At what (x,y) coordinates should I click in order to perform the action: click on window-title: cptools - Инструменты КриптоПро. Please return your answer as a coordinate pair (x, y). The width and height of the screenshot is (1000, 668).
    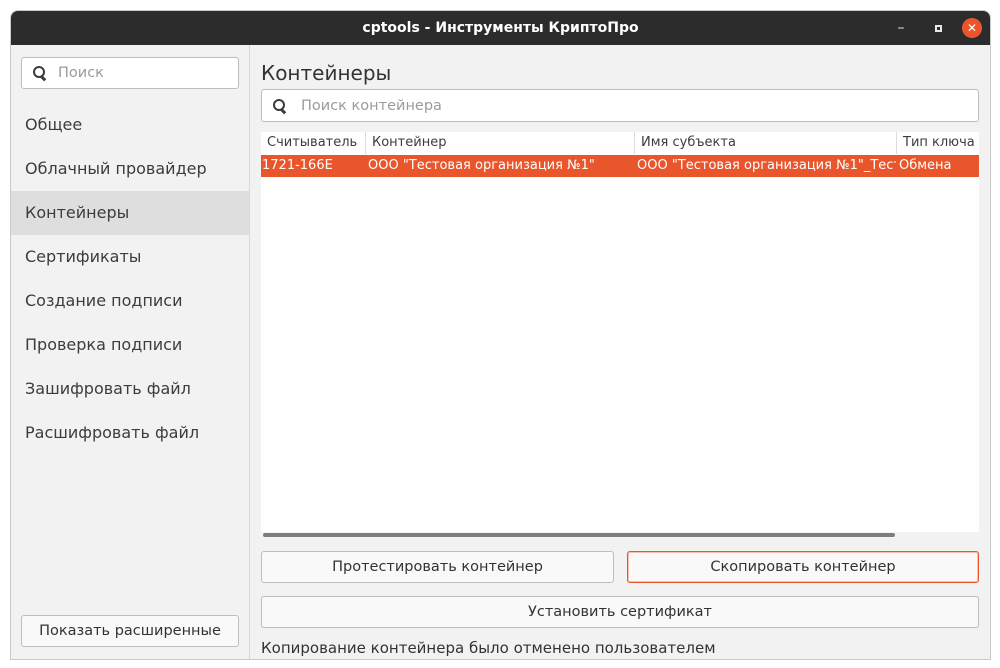
    Looking at the image, I should click on (500, 28).